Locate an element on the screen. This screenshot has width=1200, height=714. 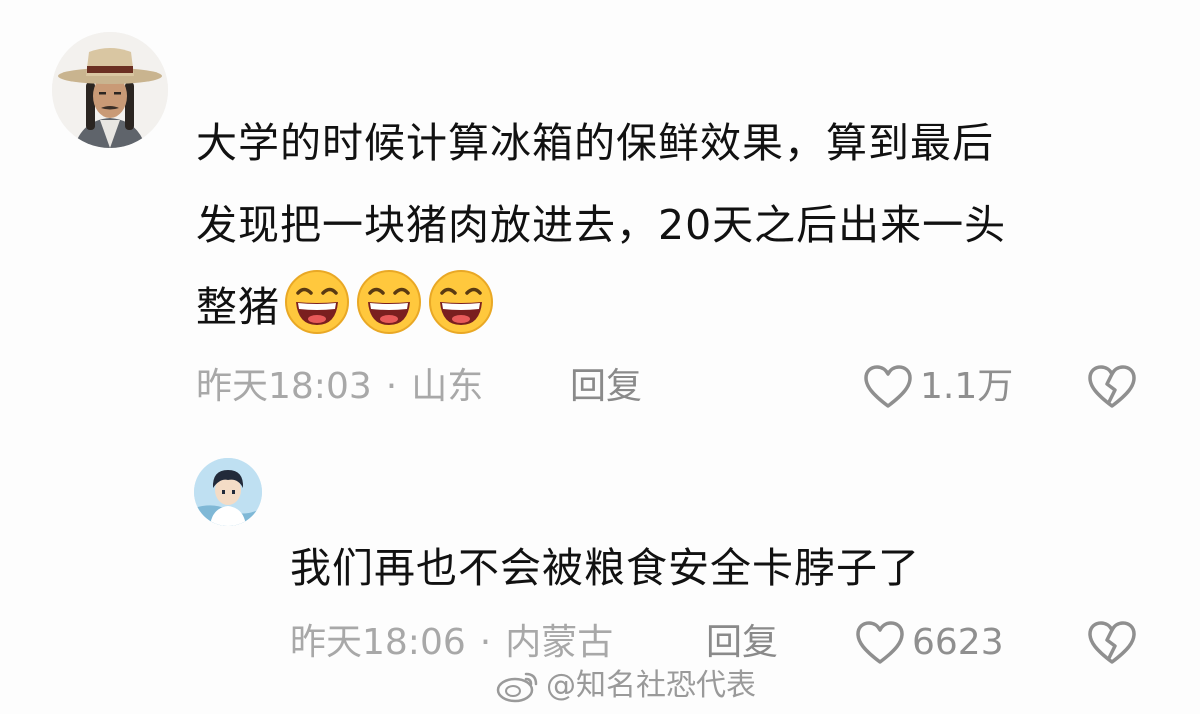
reply-like-count: 6623 is located at coordinates (958, 642).